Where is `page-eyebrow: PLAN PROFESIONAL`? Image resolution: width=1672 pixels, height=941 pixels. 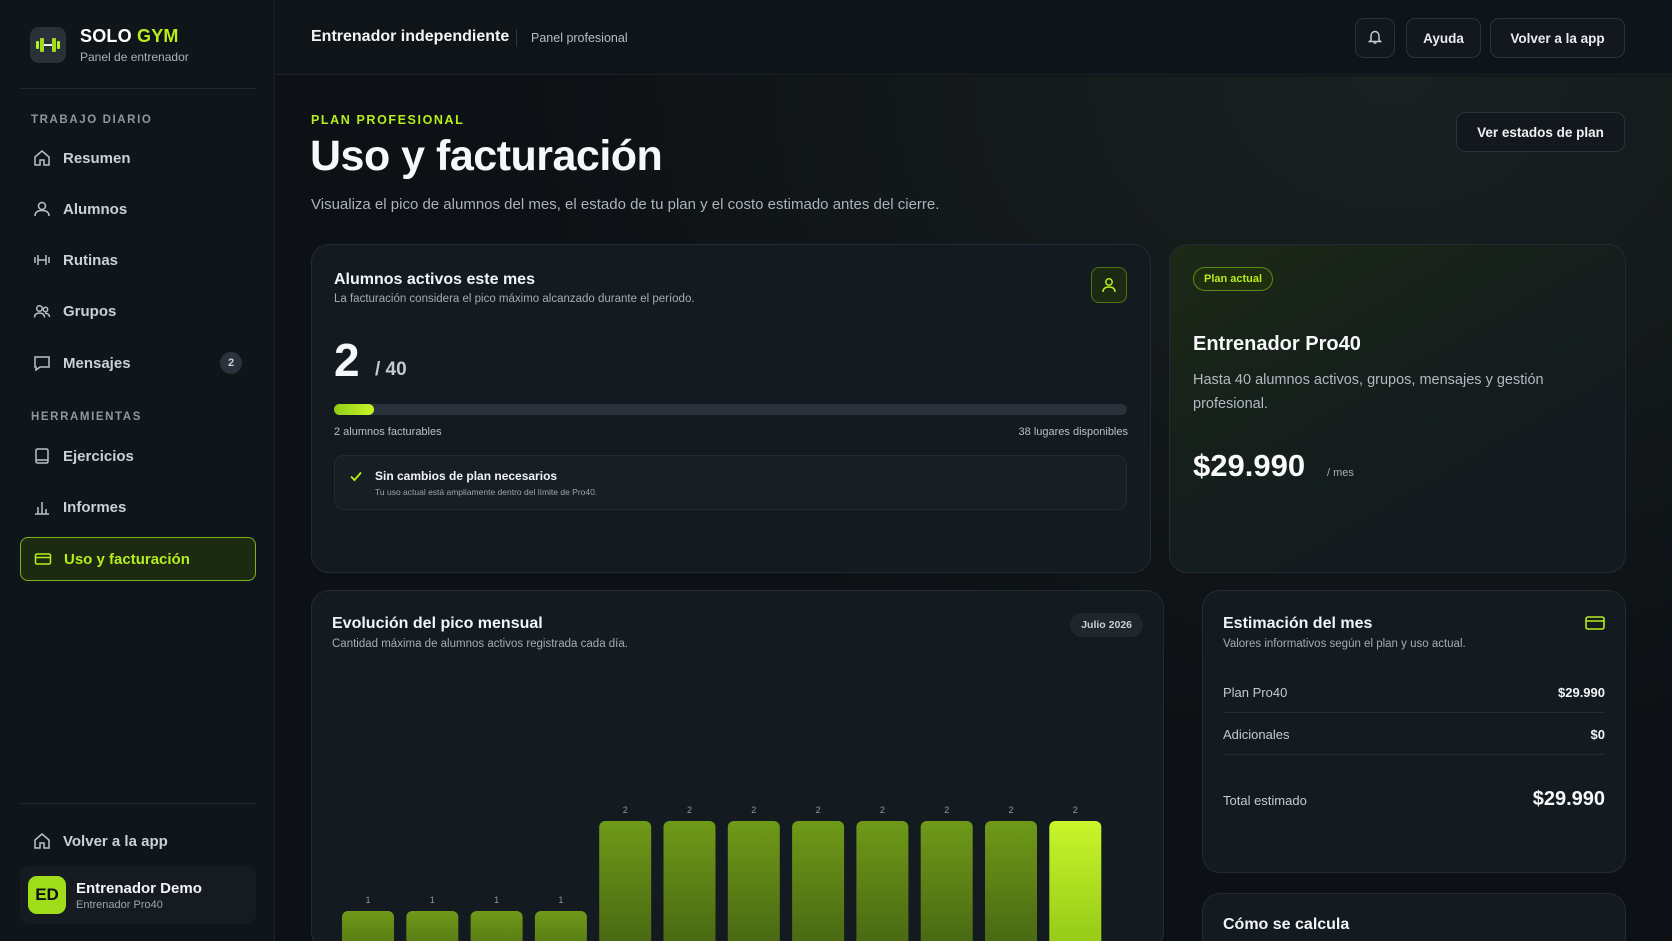 page-eyebrow: PLAN PROFESIONAL is located at coordinates (388, 120).